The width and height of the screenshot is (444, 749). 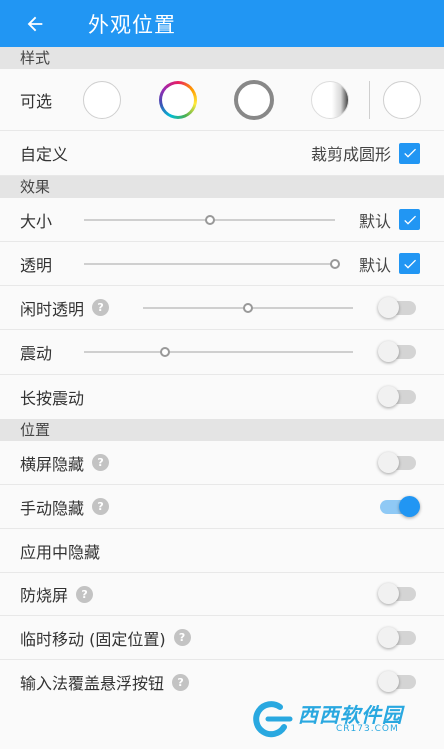 I want to click on vibrate-slider-knob, so click(x=164, y=352).